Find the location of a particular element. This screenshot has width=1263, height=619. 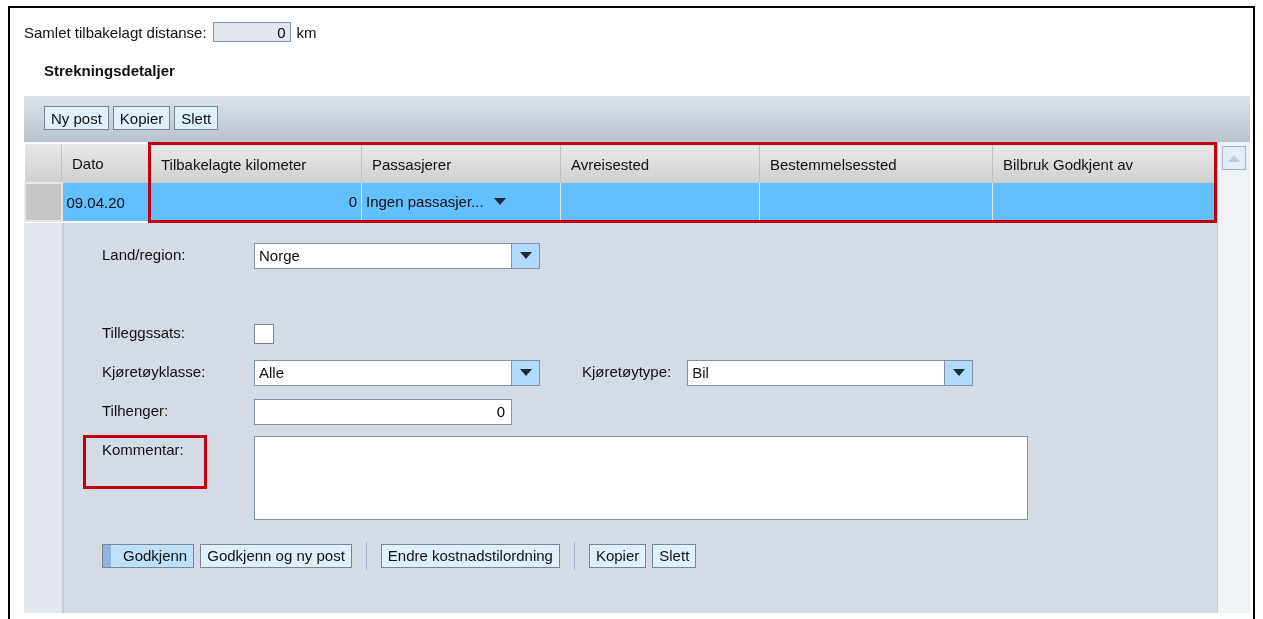

column-header: Avreisested is located at coordinates (660, 163).